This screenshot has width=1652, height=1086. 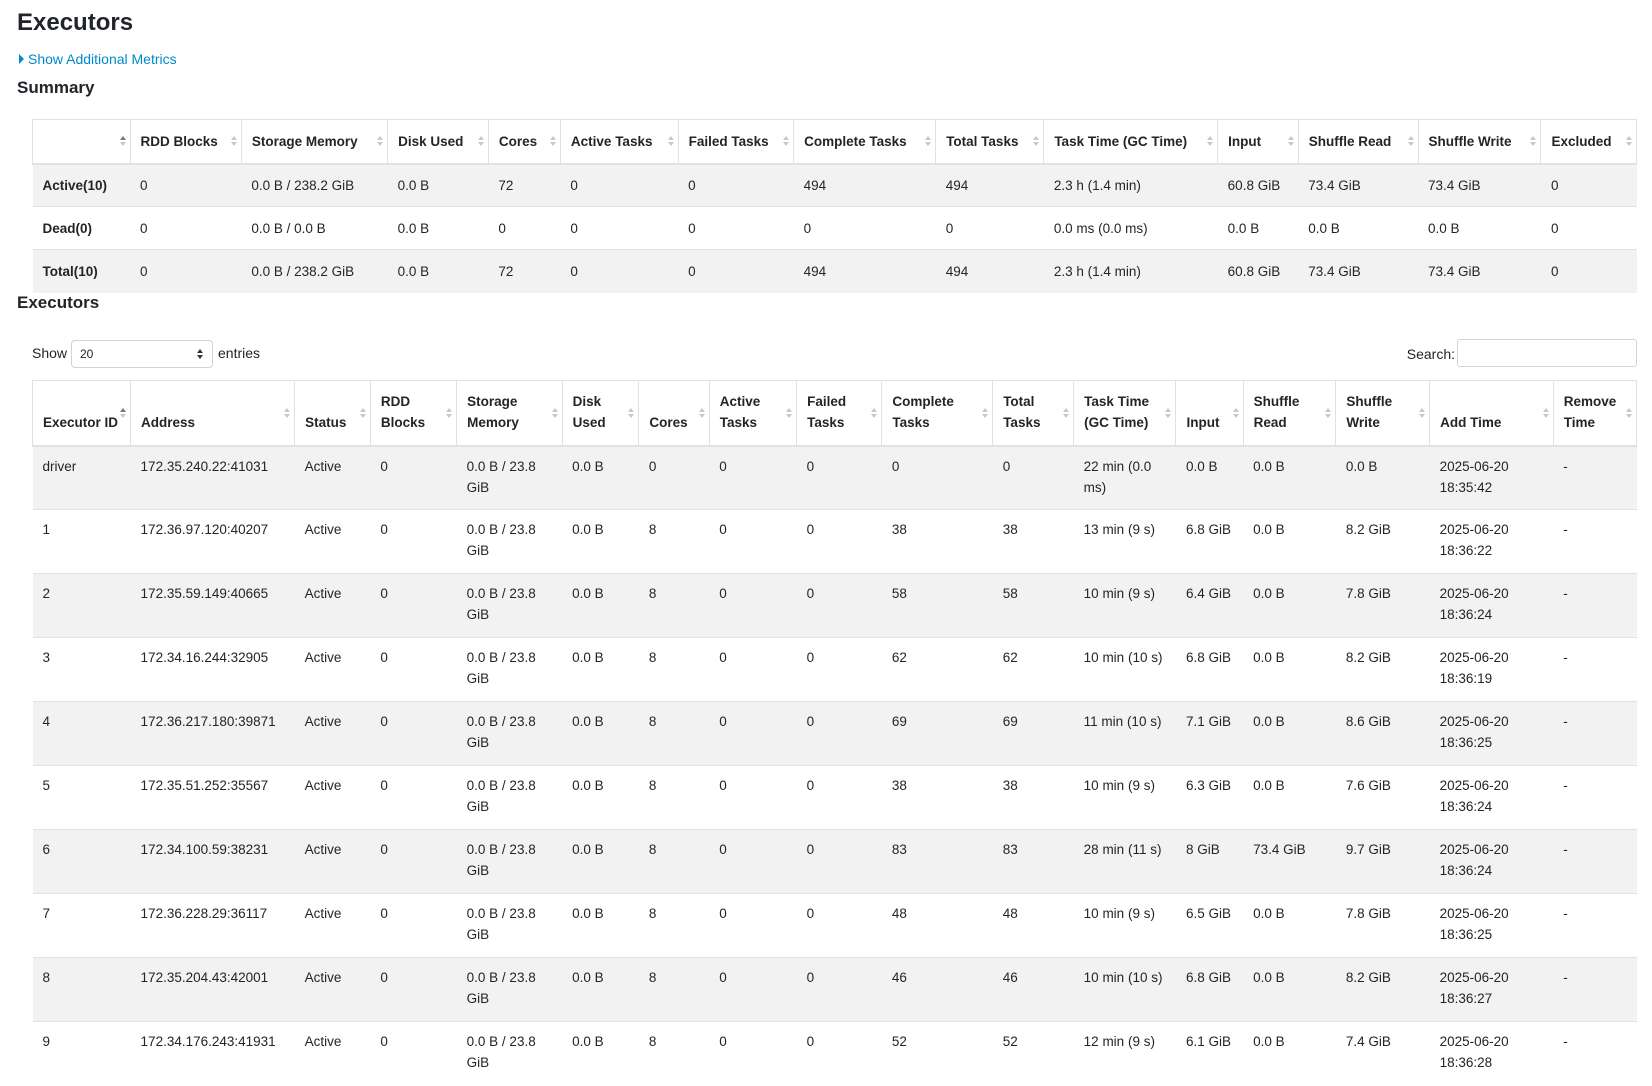 What do you see at coordinates (1258, 271) in the screenshot?
I see `table-cell: 60.8 GiB` at bounding box center [1258, 271].